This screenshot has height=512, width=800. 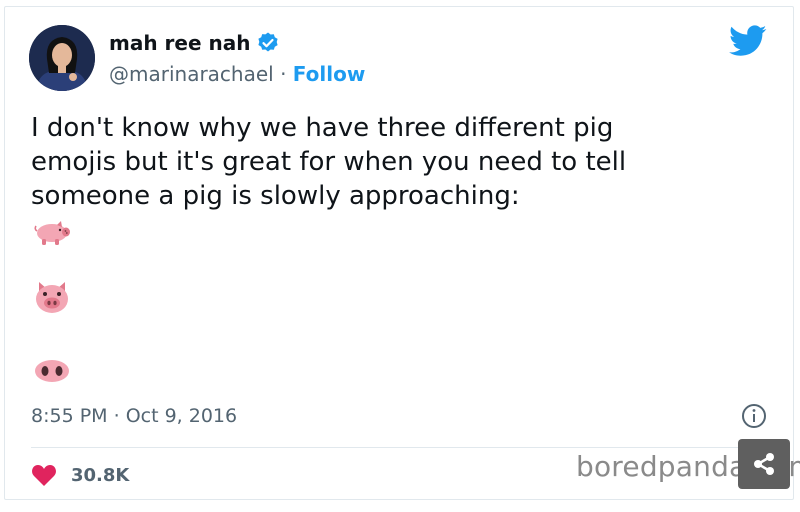 I want to click on share-icon, so click(x=764, y=464).